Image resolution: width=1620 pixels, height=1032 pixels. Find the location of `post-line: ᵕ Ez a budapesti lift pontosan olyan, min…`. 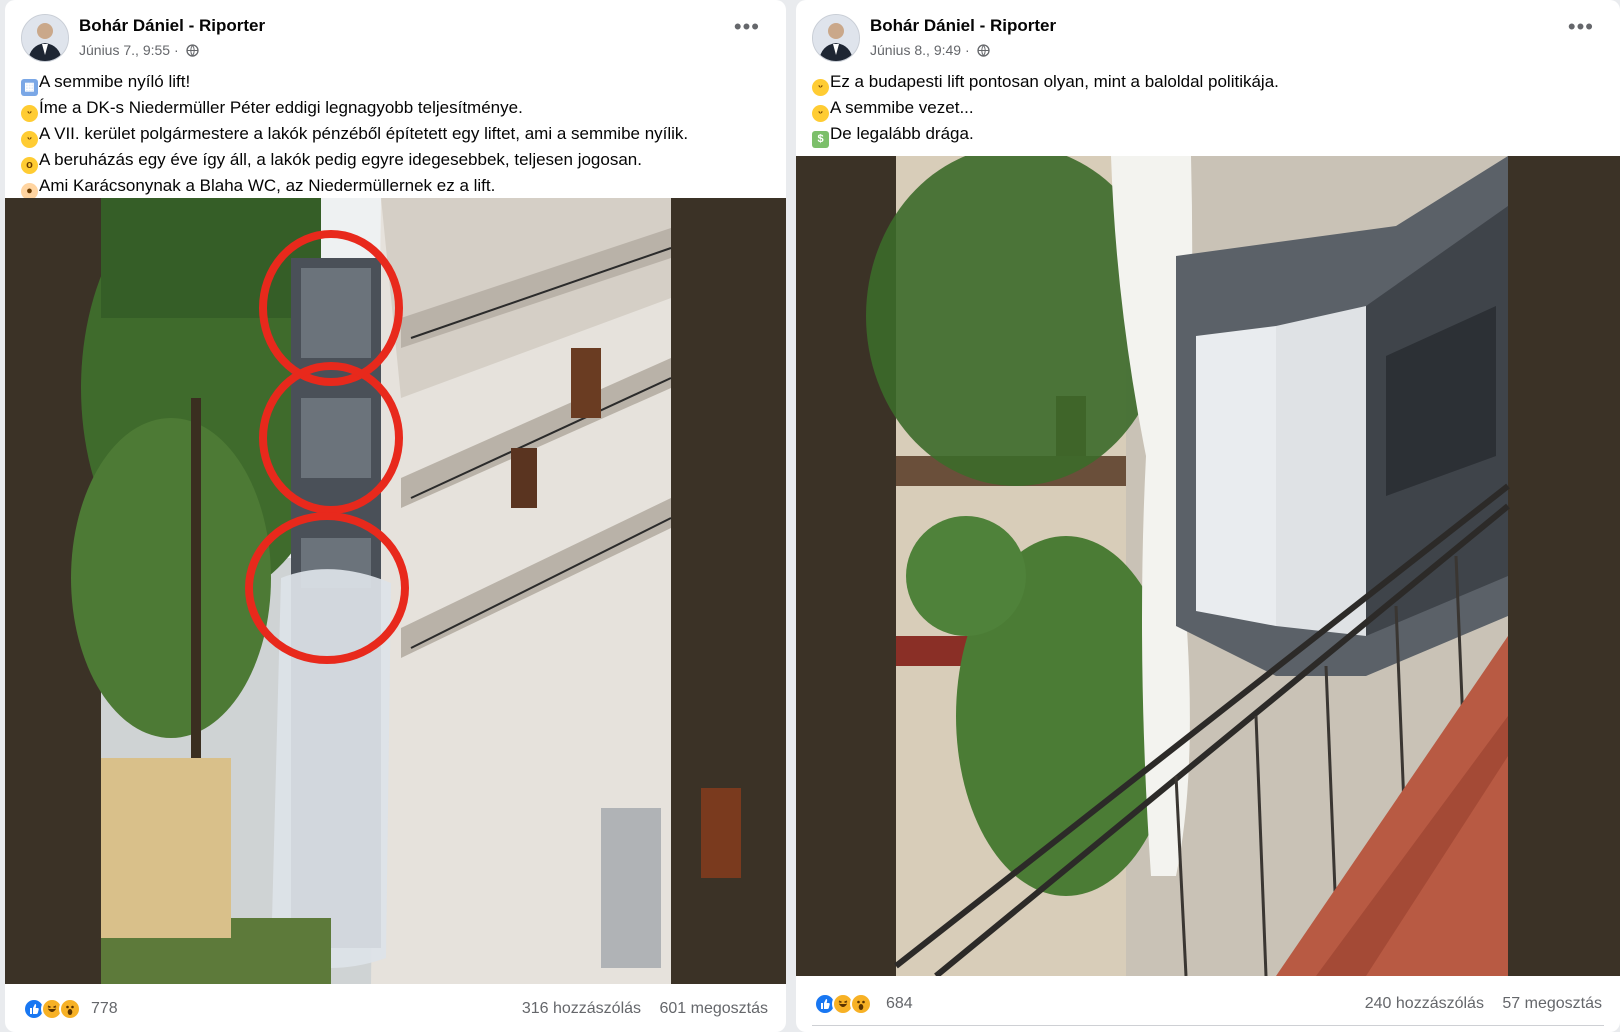

post-line: ᵕ Ez a budapesti lift pontosan olyan, min… is located at coordinates (1208, 83).